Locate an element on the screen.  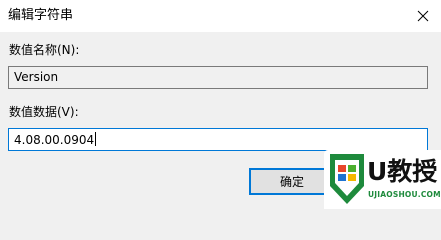
value-data-text: 4.08.00.0904 is located at coordinates (54, 140).